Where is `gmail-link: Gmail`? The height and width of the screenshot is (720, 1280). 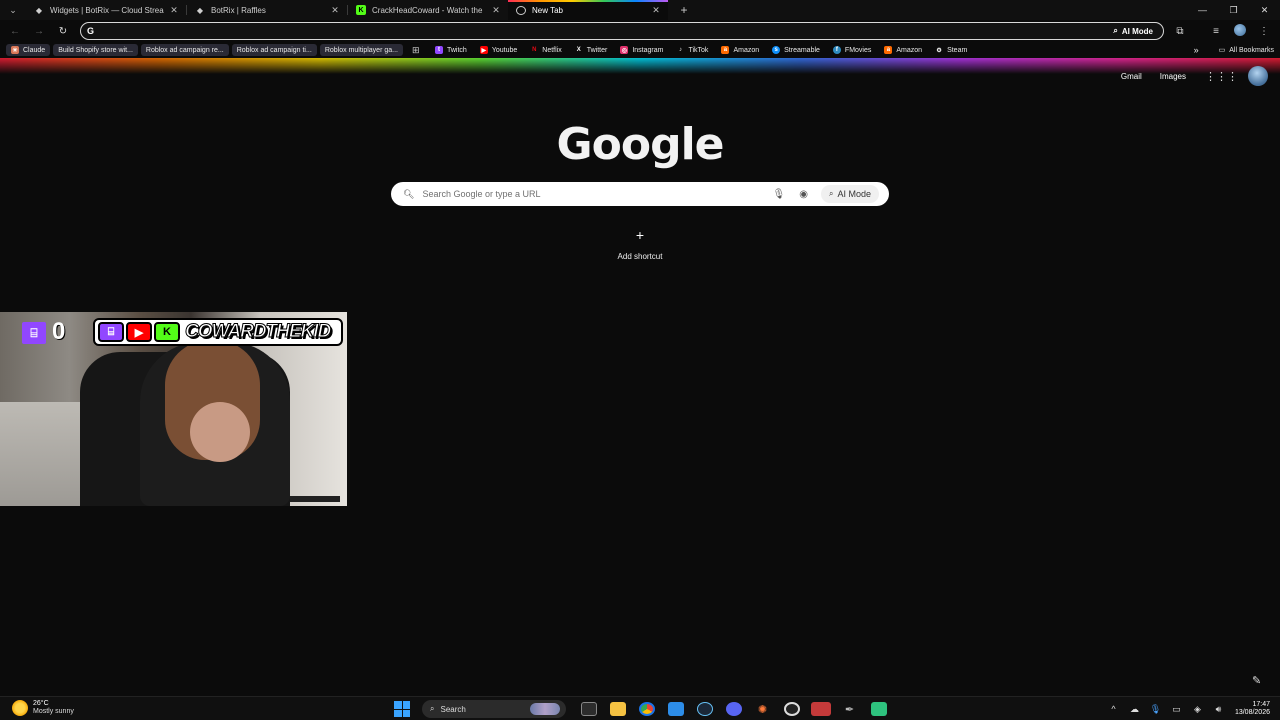 gmail-link: Gmail is located at coordinates (1131, 76).